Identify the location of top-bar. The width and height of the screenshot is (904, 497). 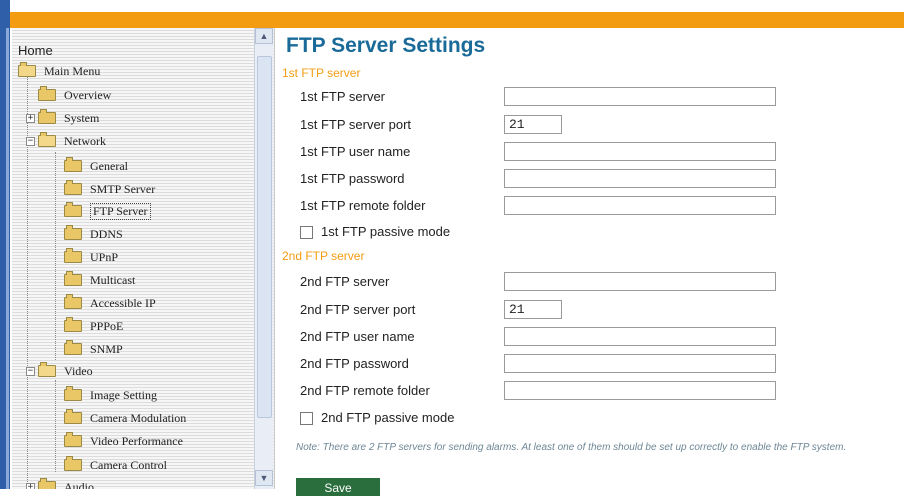
(452, 6).